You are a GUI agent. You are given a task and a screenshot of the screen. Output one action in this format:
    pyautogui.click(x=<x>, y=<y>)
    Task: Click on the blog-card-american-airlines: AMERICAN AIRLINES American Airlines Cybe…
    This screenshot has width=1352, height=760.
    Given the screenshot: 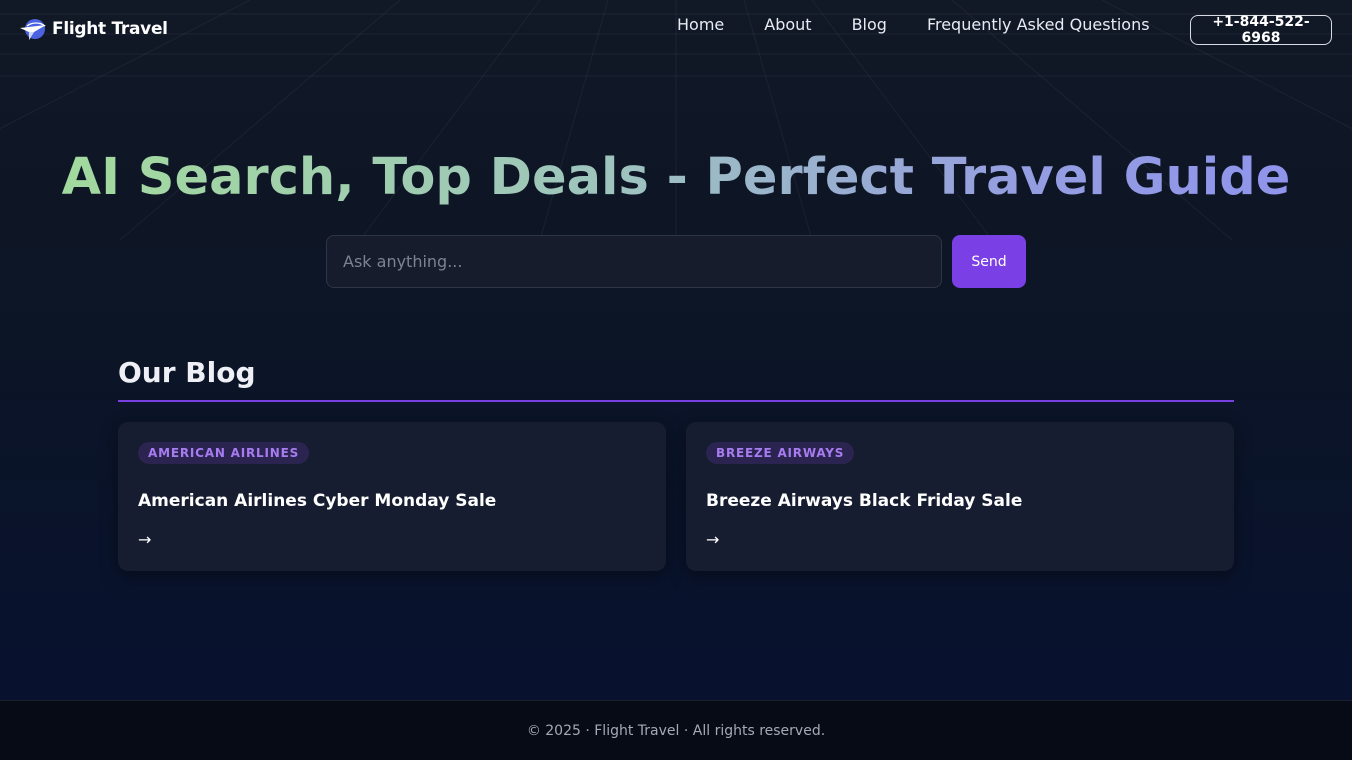 What is the action you would take?
    pyautogui.click(x=392, y=496)
    